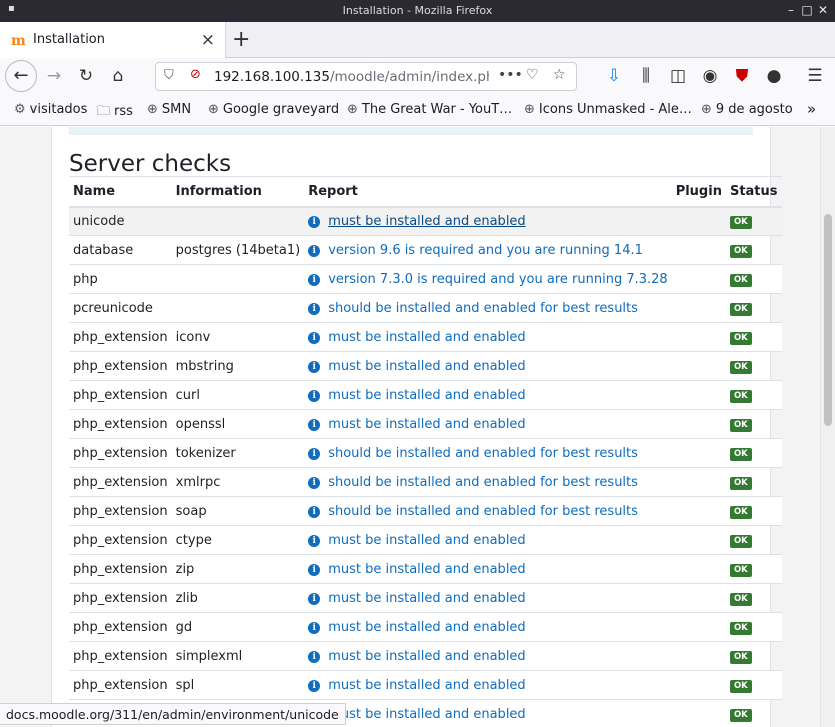 Image resolution: width=835 pixels, height=727 pixels. What do you see at coordinates (828, 320) in the screenshot?
I see `scrollbar-thumb` at bounding box center [828, 320].